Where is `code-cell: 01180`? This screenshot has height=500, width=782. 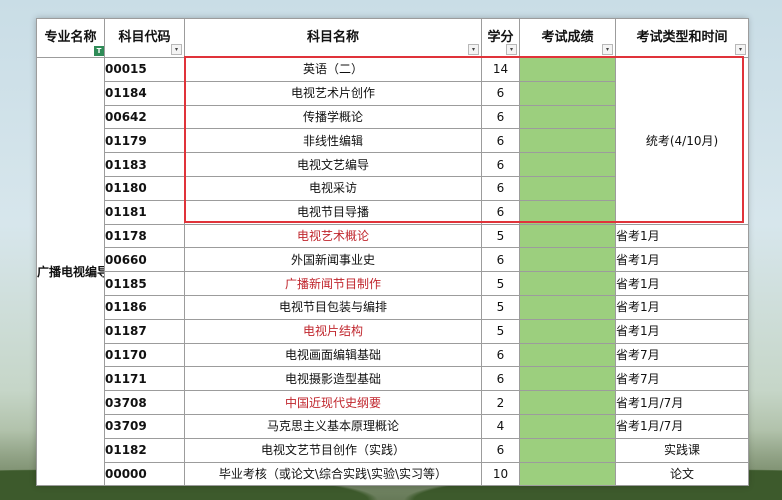 code-cell: 01180 is located at coordinates (144, 188).